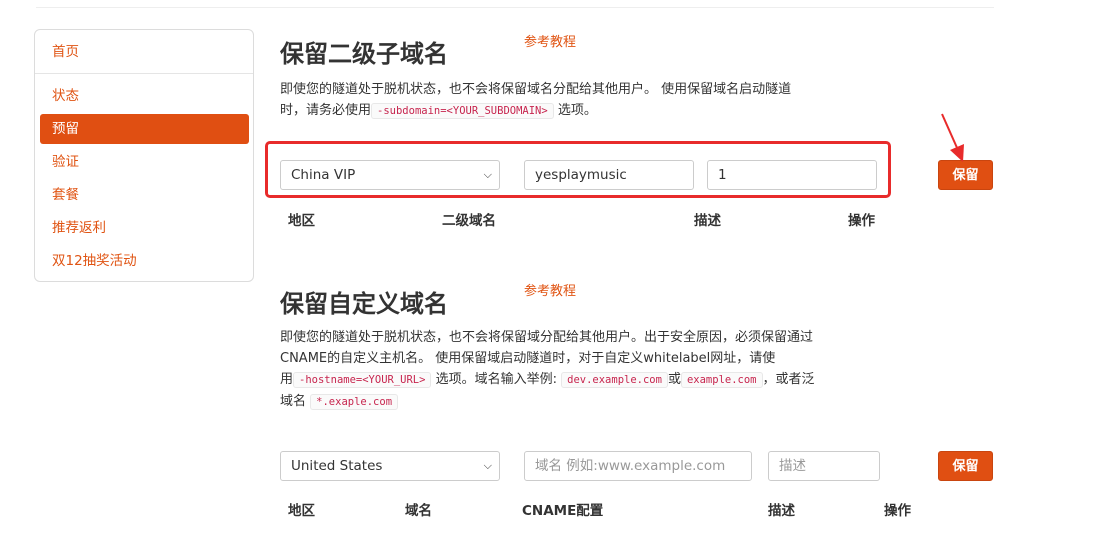  Describe the element at coordinates (788, 379) in the screenshot. I see `desc-text: ，或者泛` at that location.